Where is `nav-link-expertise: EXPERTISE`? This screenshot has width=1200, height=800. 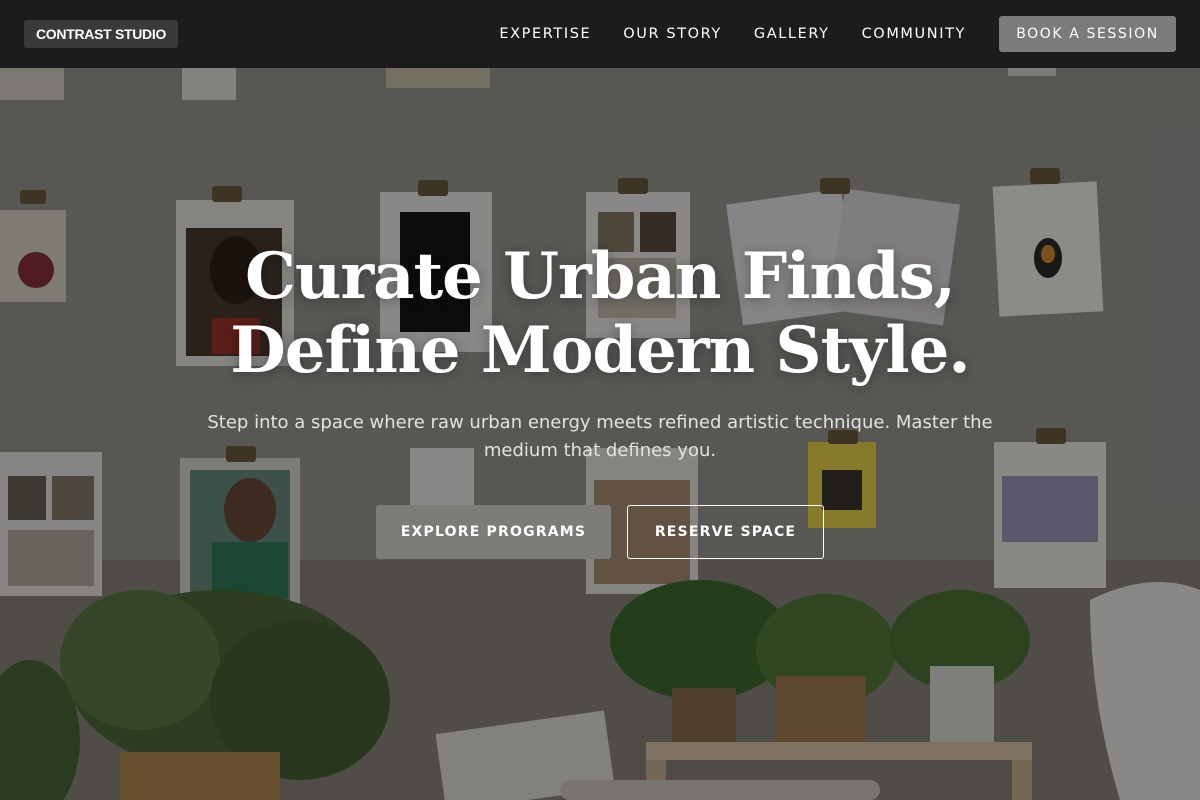
nav-link-expertise: EXPERTISE is located at coordinates (545, 34).